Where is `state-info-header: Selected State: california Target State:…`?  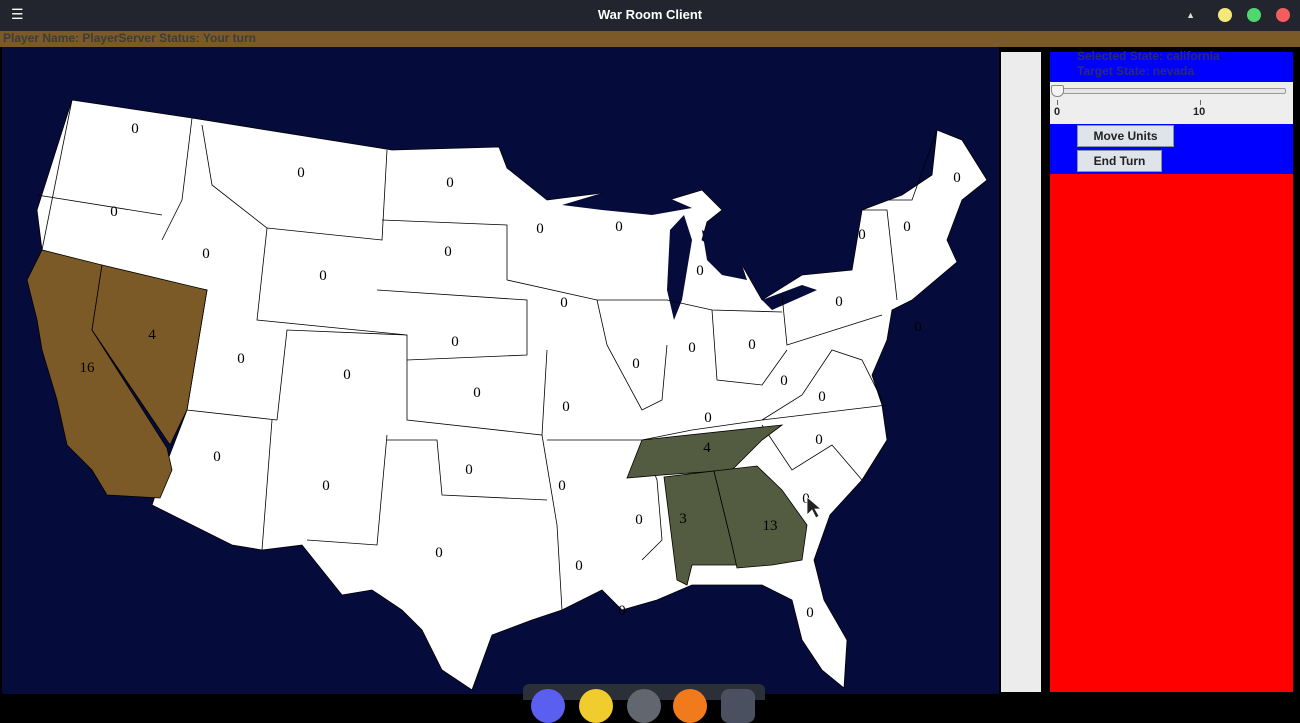 state-info-header: Selected State: california Target State:… is located at coordinates (1171, 65).